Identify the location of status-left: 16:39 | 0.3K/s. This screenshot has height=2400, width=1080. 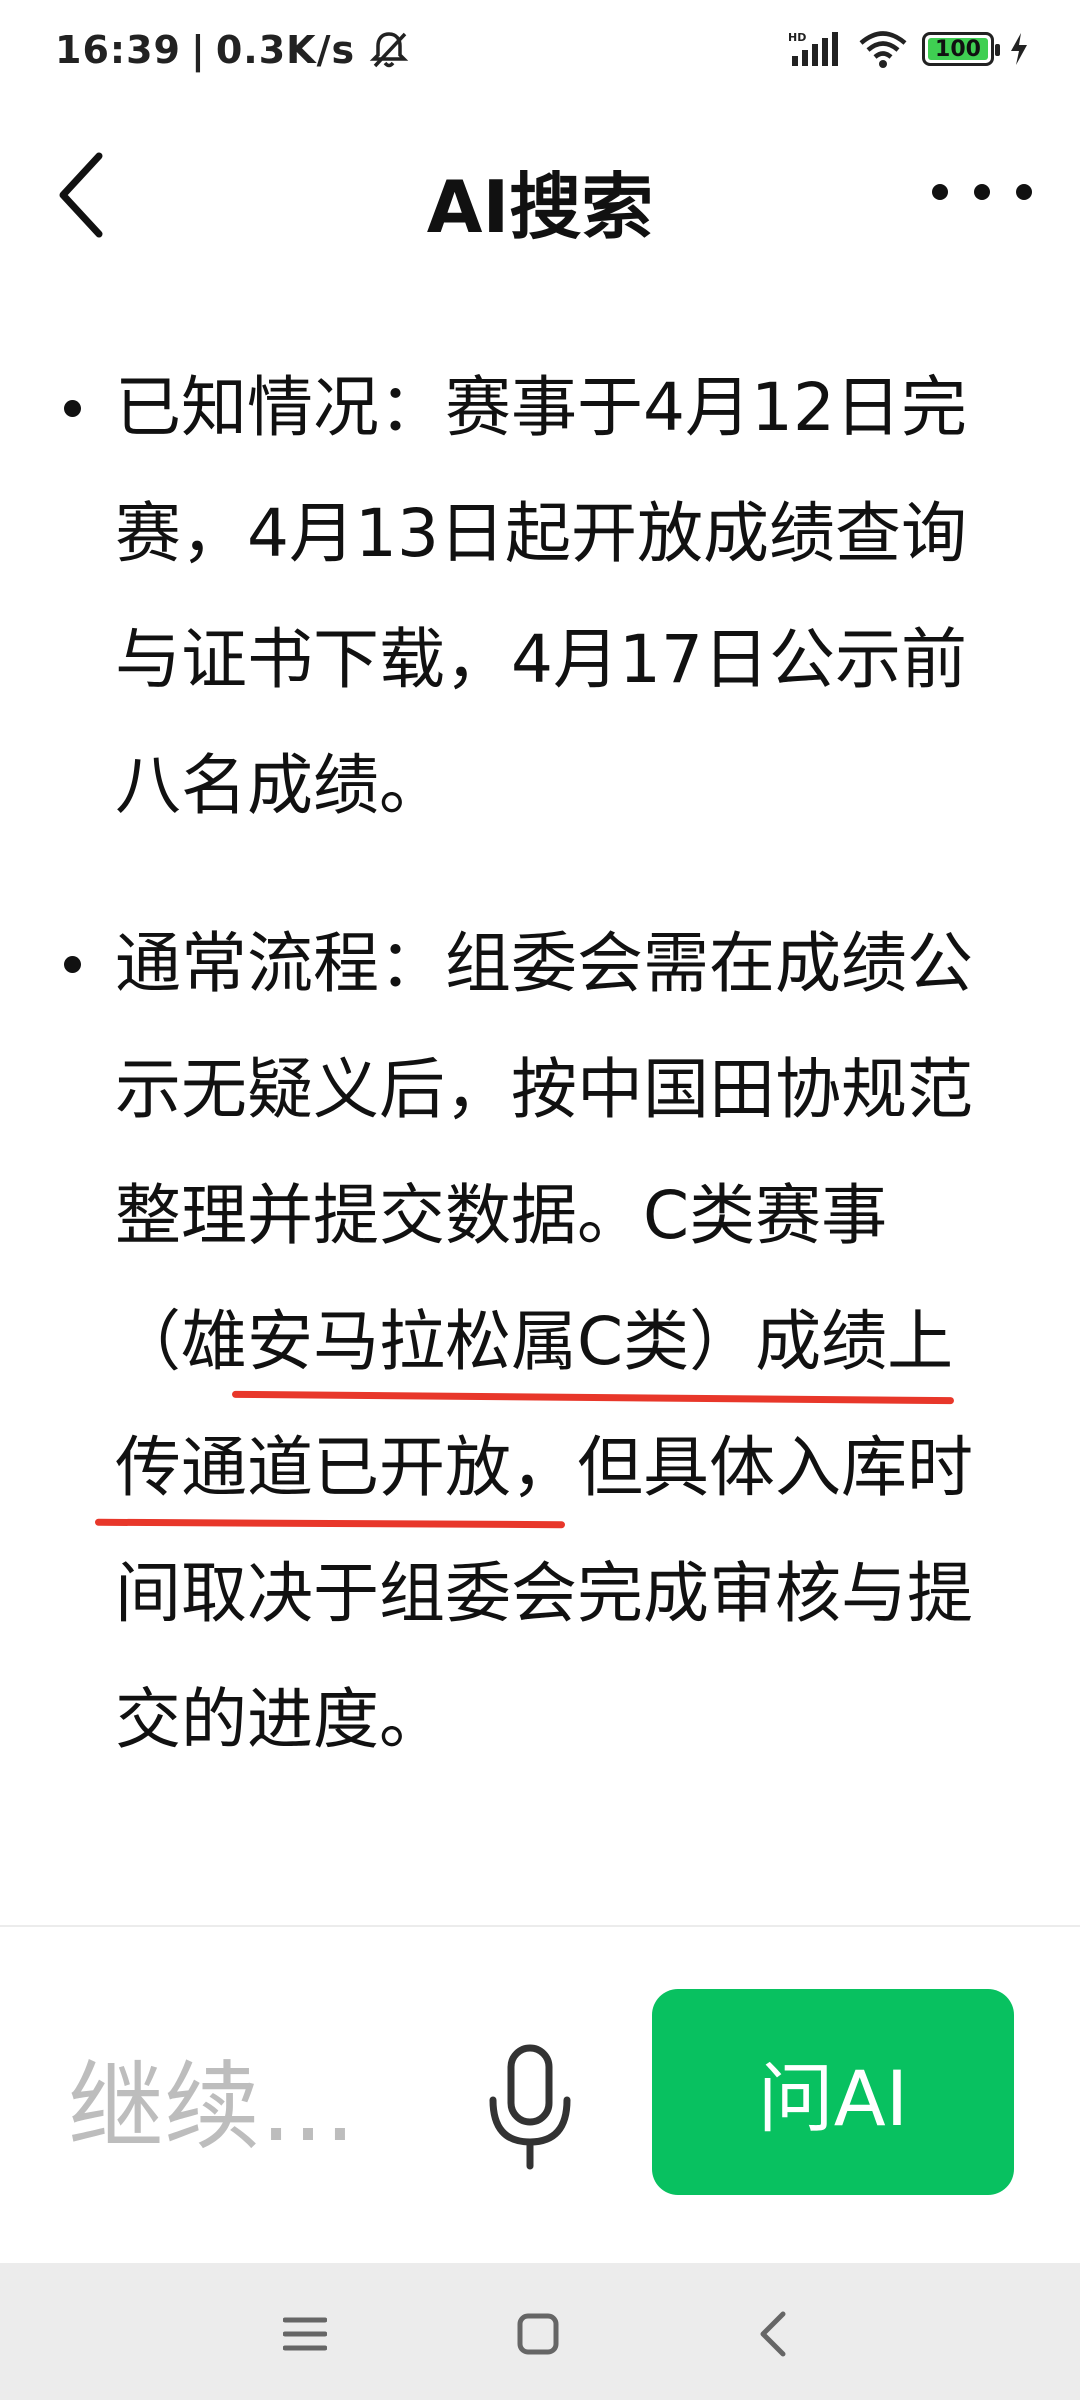
(233, 50).